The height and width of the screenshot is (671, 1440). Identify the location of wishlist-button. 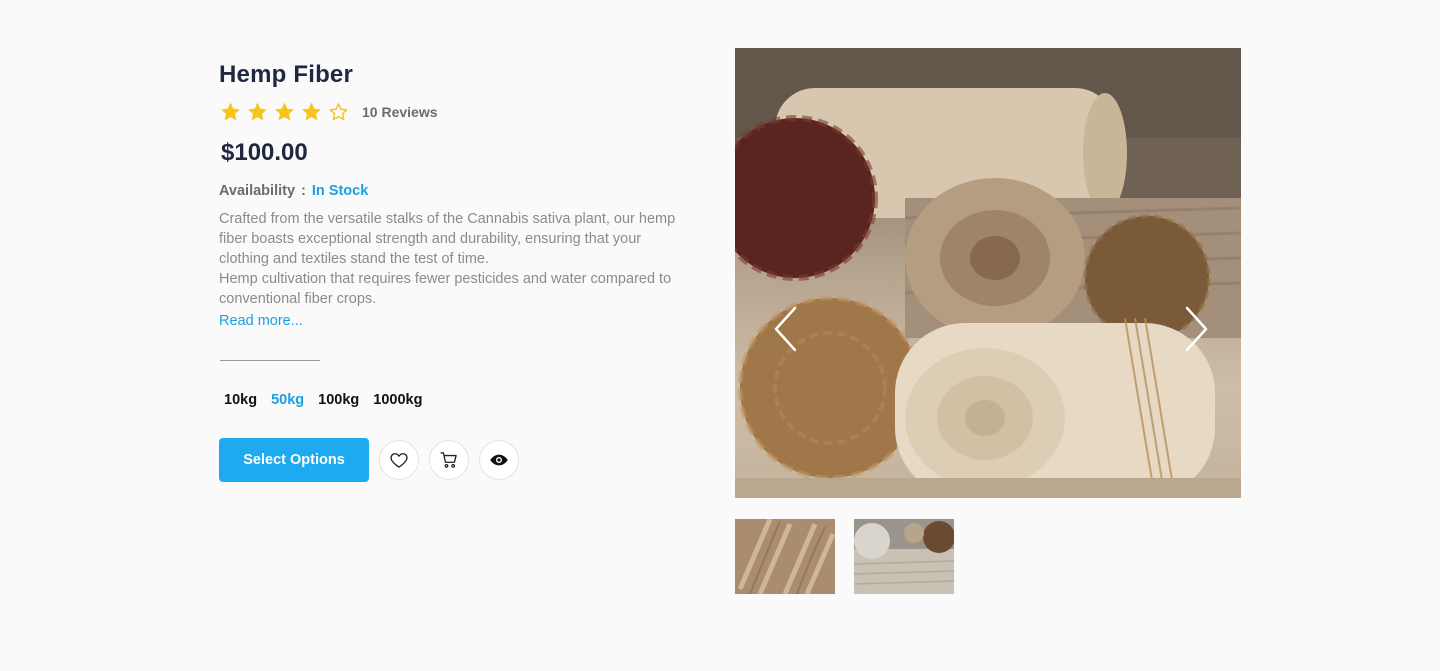
(399, 460).